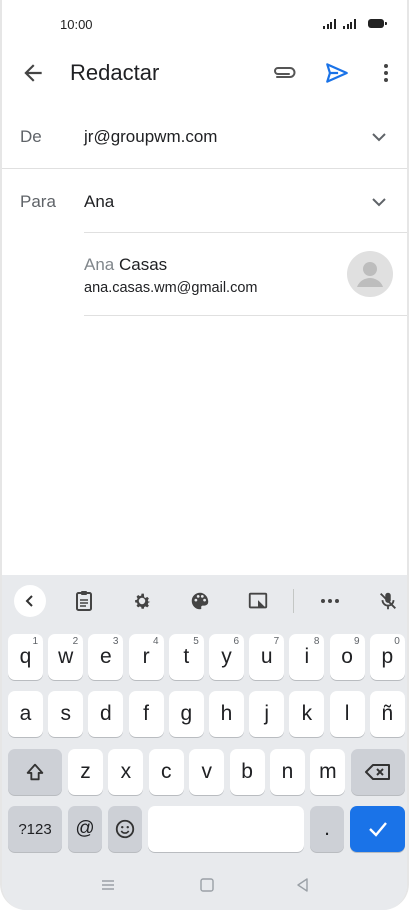  Describe the element at coordinates (35, 641) in the screenshot. I see `key-q-hint: 1` at that location.